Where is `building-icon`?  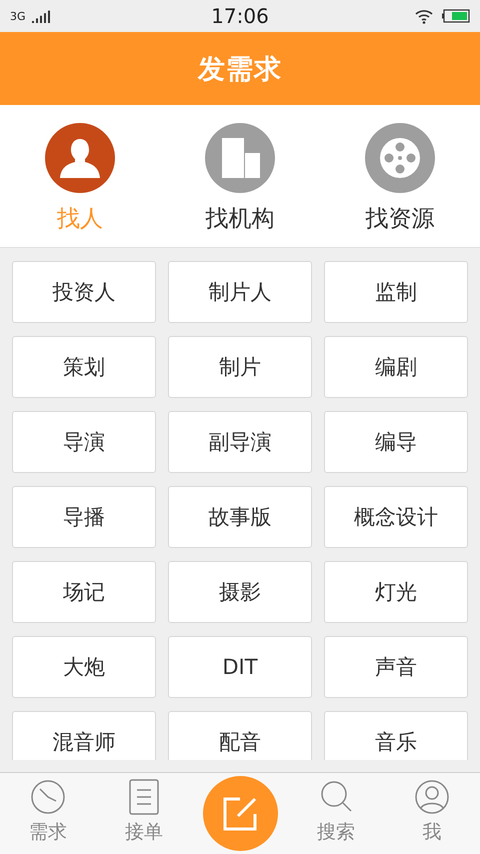 building-icon is located at coordinates (240, 158).